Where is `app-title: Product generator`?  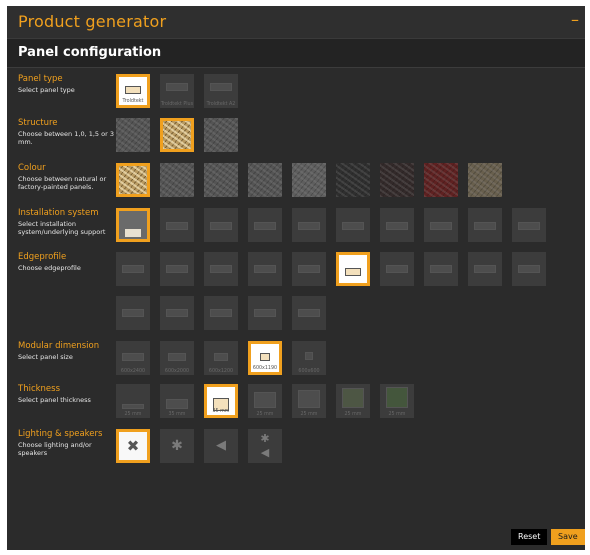 app-title: Product generator is located at coordinates (92, 21).